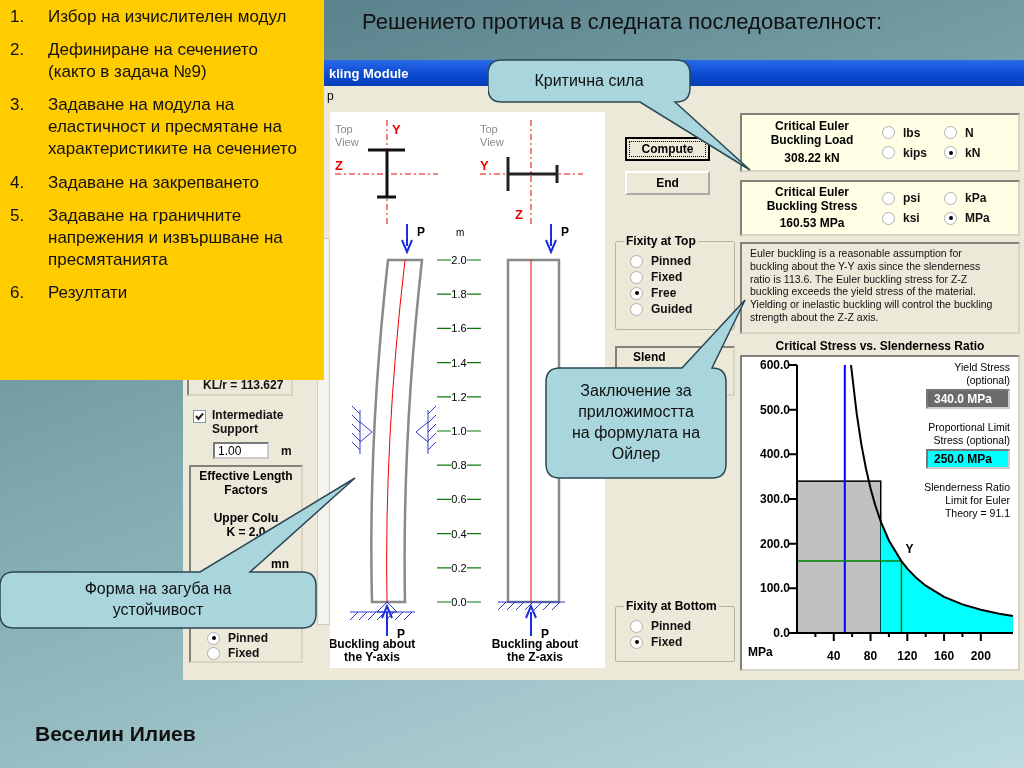 The image size is (1024, 768). Describe the element at coordinates (915, 152) in the screenshot. I see `radio-label: kips` at that location.